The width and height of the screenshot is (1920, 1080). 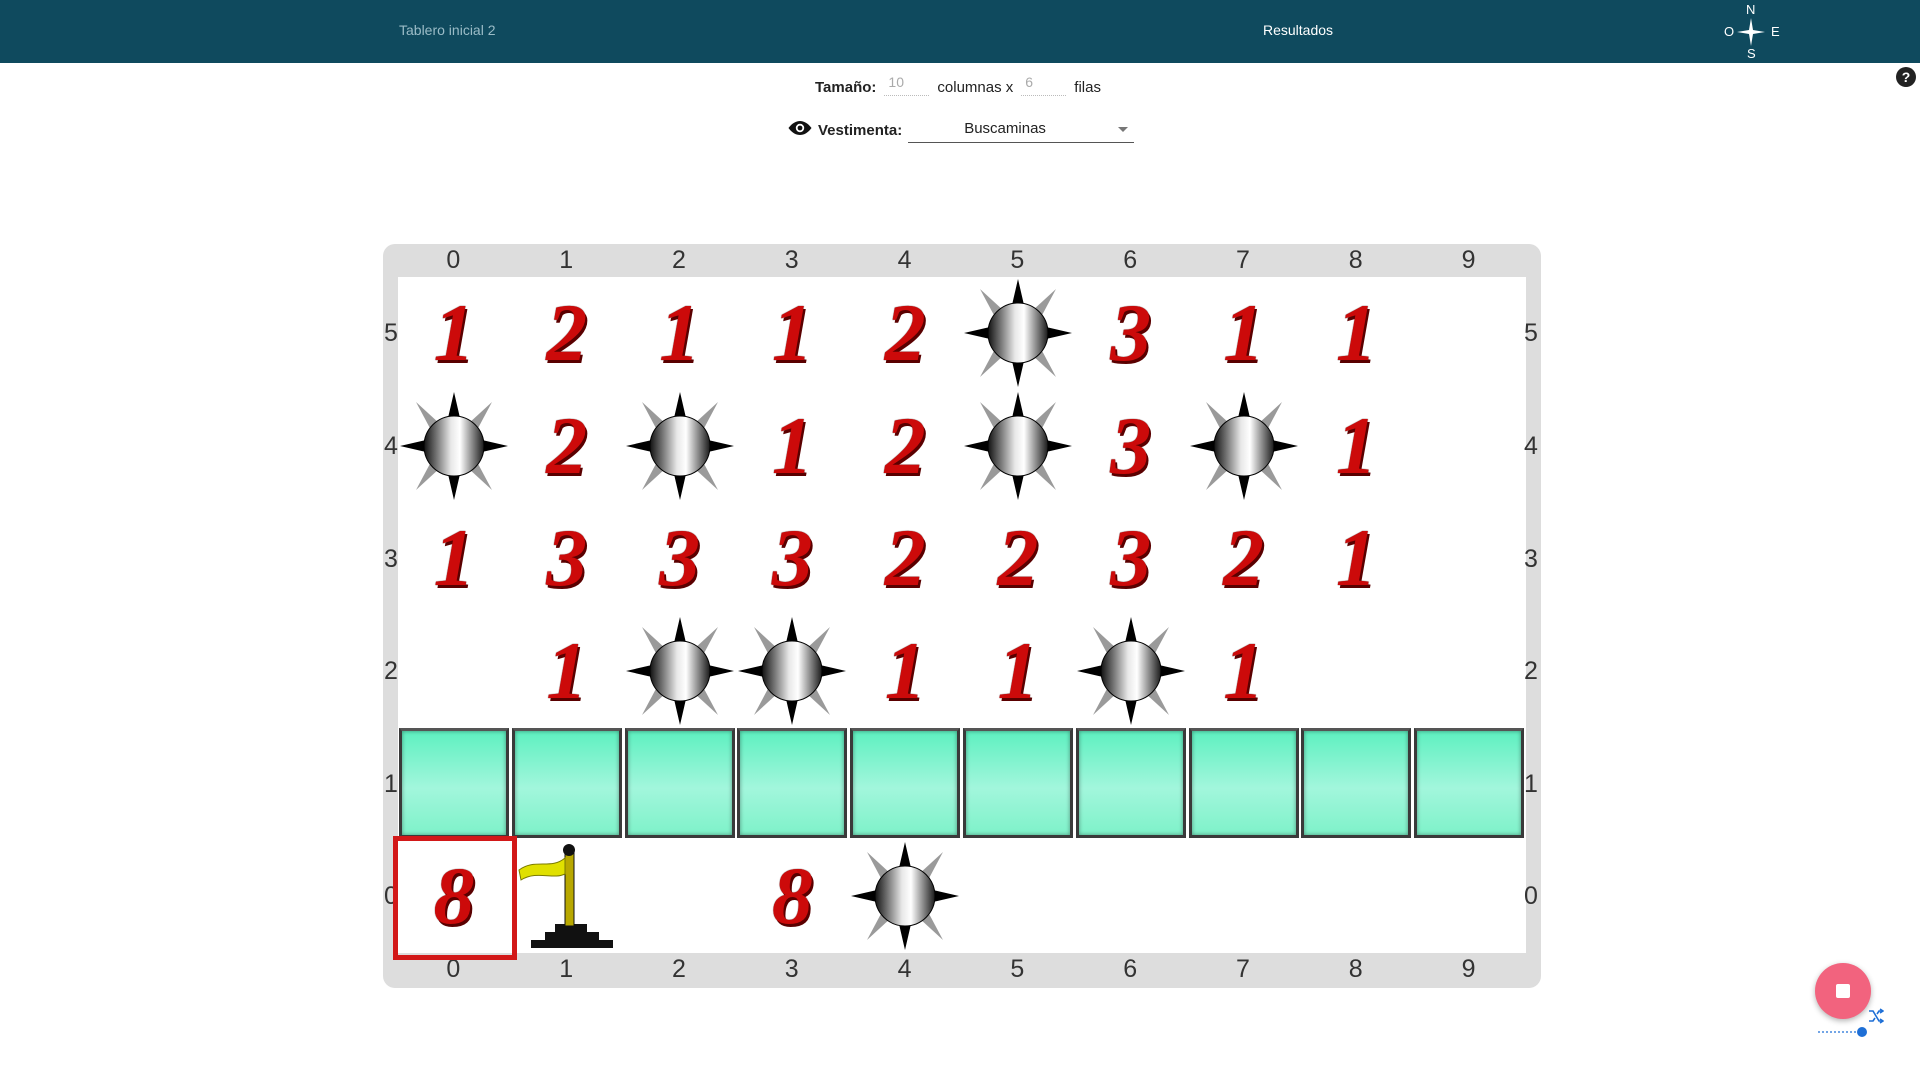 I want to click on row-label-right: 4, so click(x=1531, y=445).